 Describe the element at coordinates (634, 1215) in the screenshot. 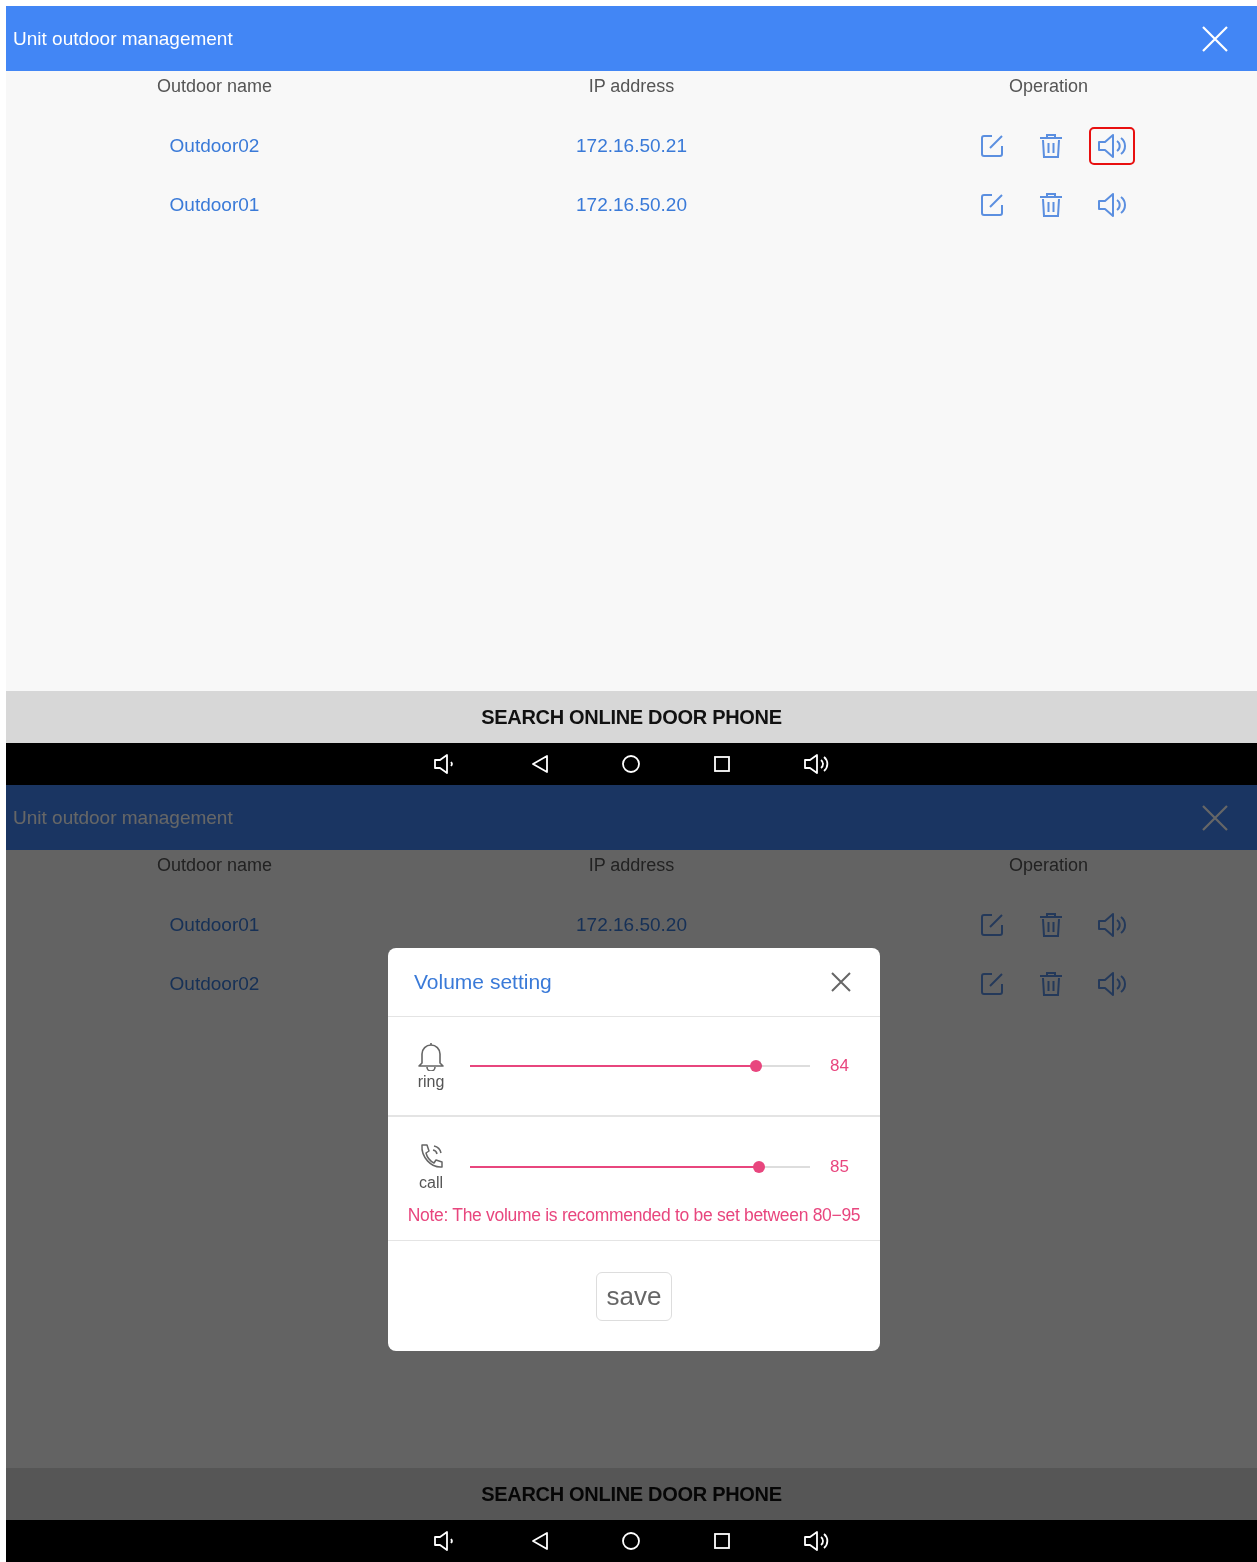

I see `volume-note: Note: The volume is recommended to be set between 80−95` at that location.